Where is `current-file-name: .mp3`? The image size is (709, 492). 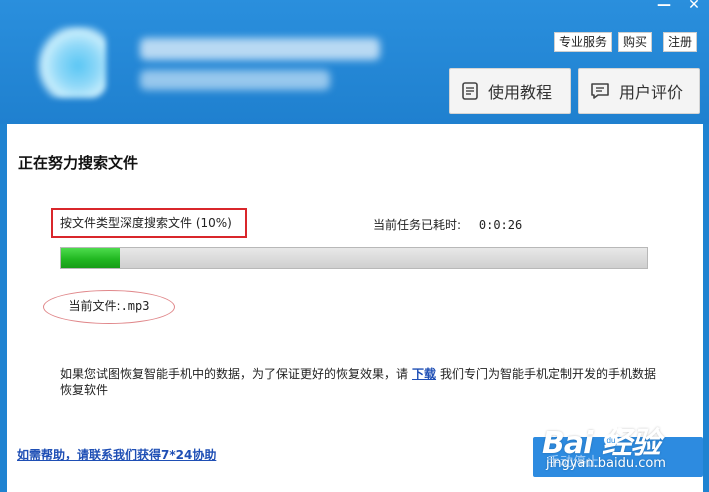 current-file-name: .mp3 is located at coordinates (135, 306).